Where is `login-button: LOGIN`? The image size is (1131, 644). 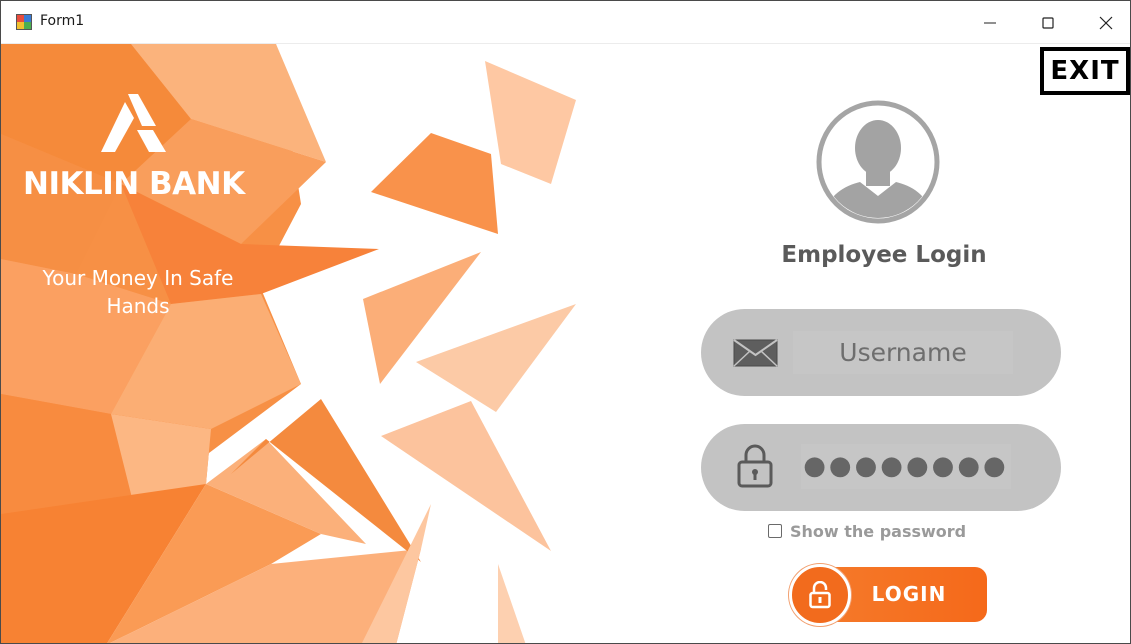 login-button: LOGIN is located at coordinates (889, 595).